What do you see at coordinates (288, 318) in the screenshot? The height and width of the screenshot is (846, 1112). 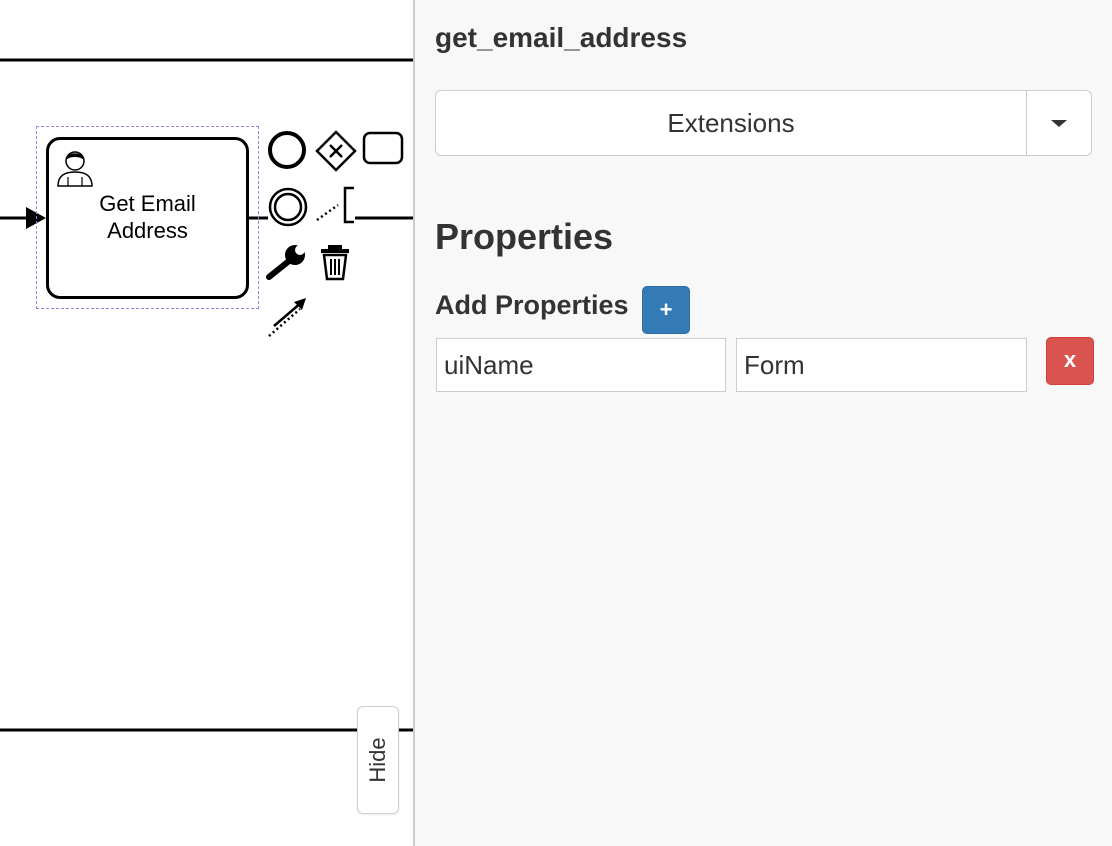 I see `connect-icon` at bounding box center [288, 318].